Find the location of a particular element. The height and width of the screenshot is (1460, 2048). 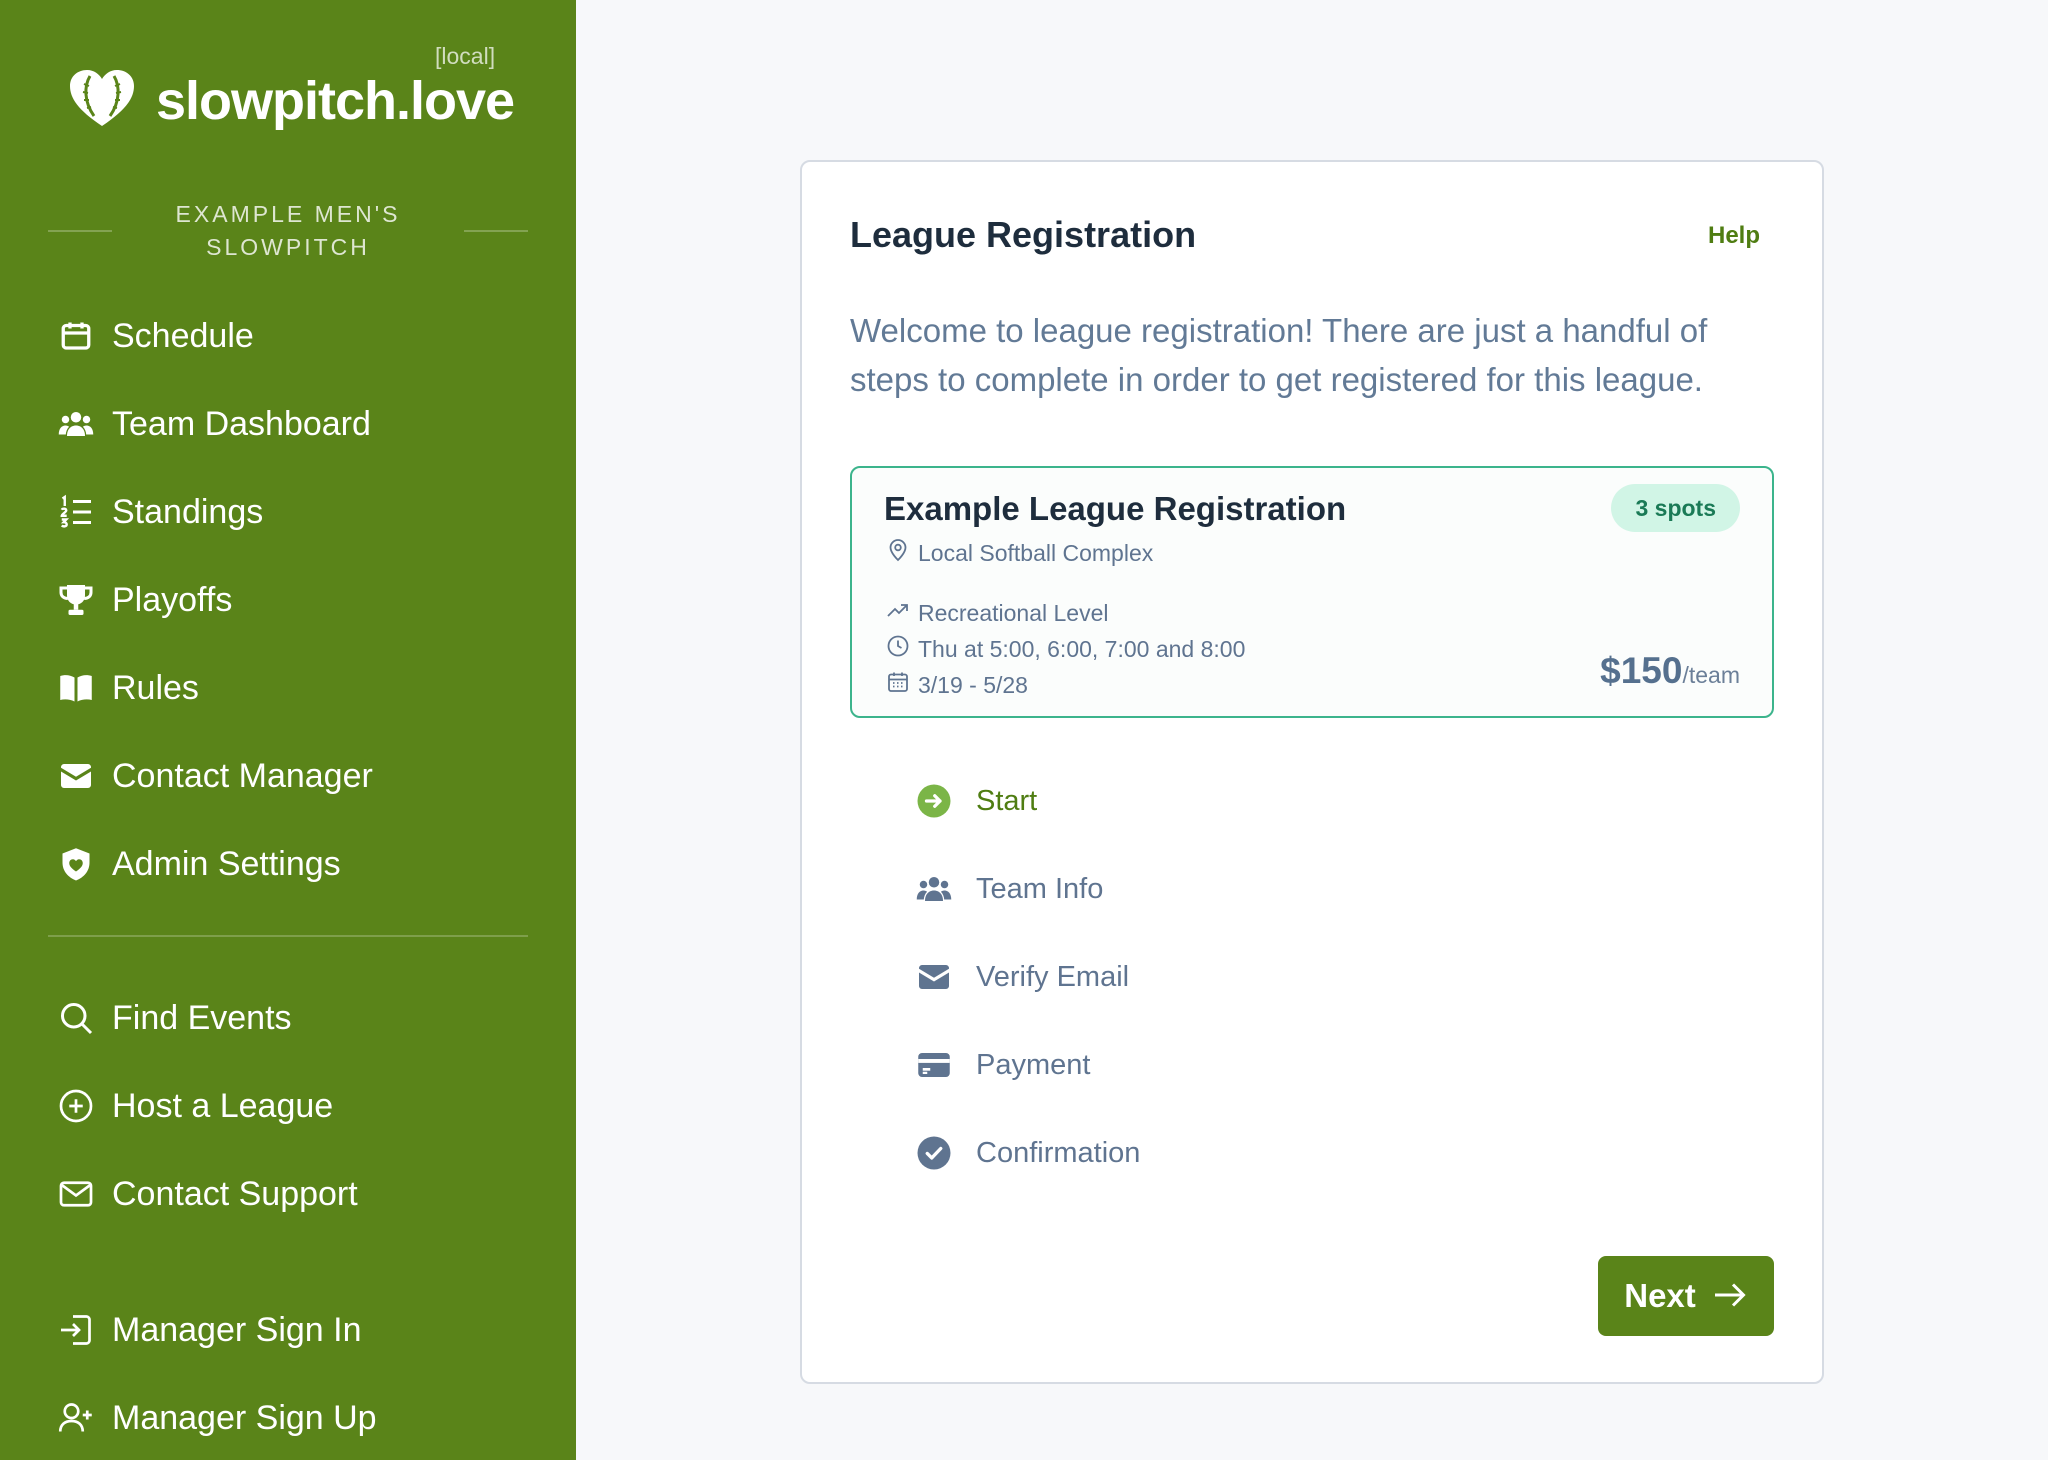

league-level: Recreational Level is located at coordinates (997, 613).